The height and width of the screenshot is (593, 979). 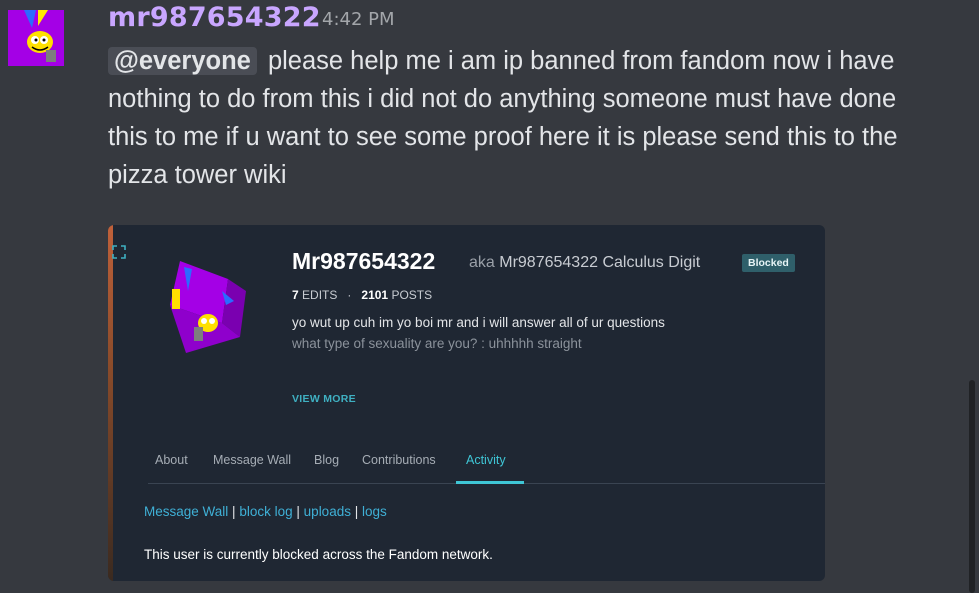 What do you see at coordinates (214, 17) in the screenshot?
I see `username: mr987654322` at bounding box center [214, 17].